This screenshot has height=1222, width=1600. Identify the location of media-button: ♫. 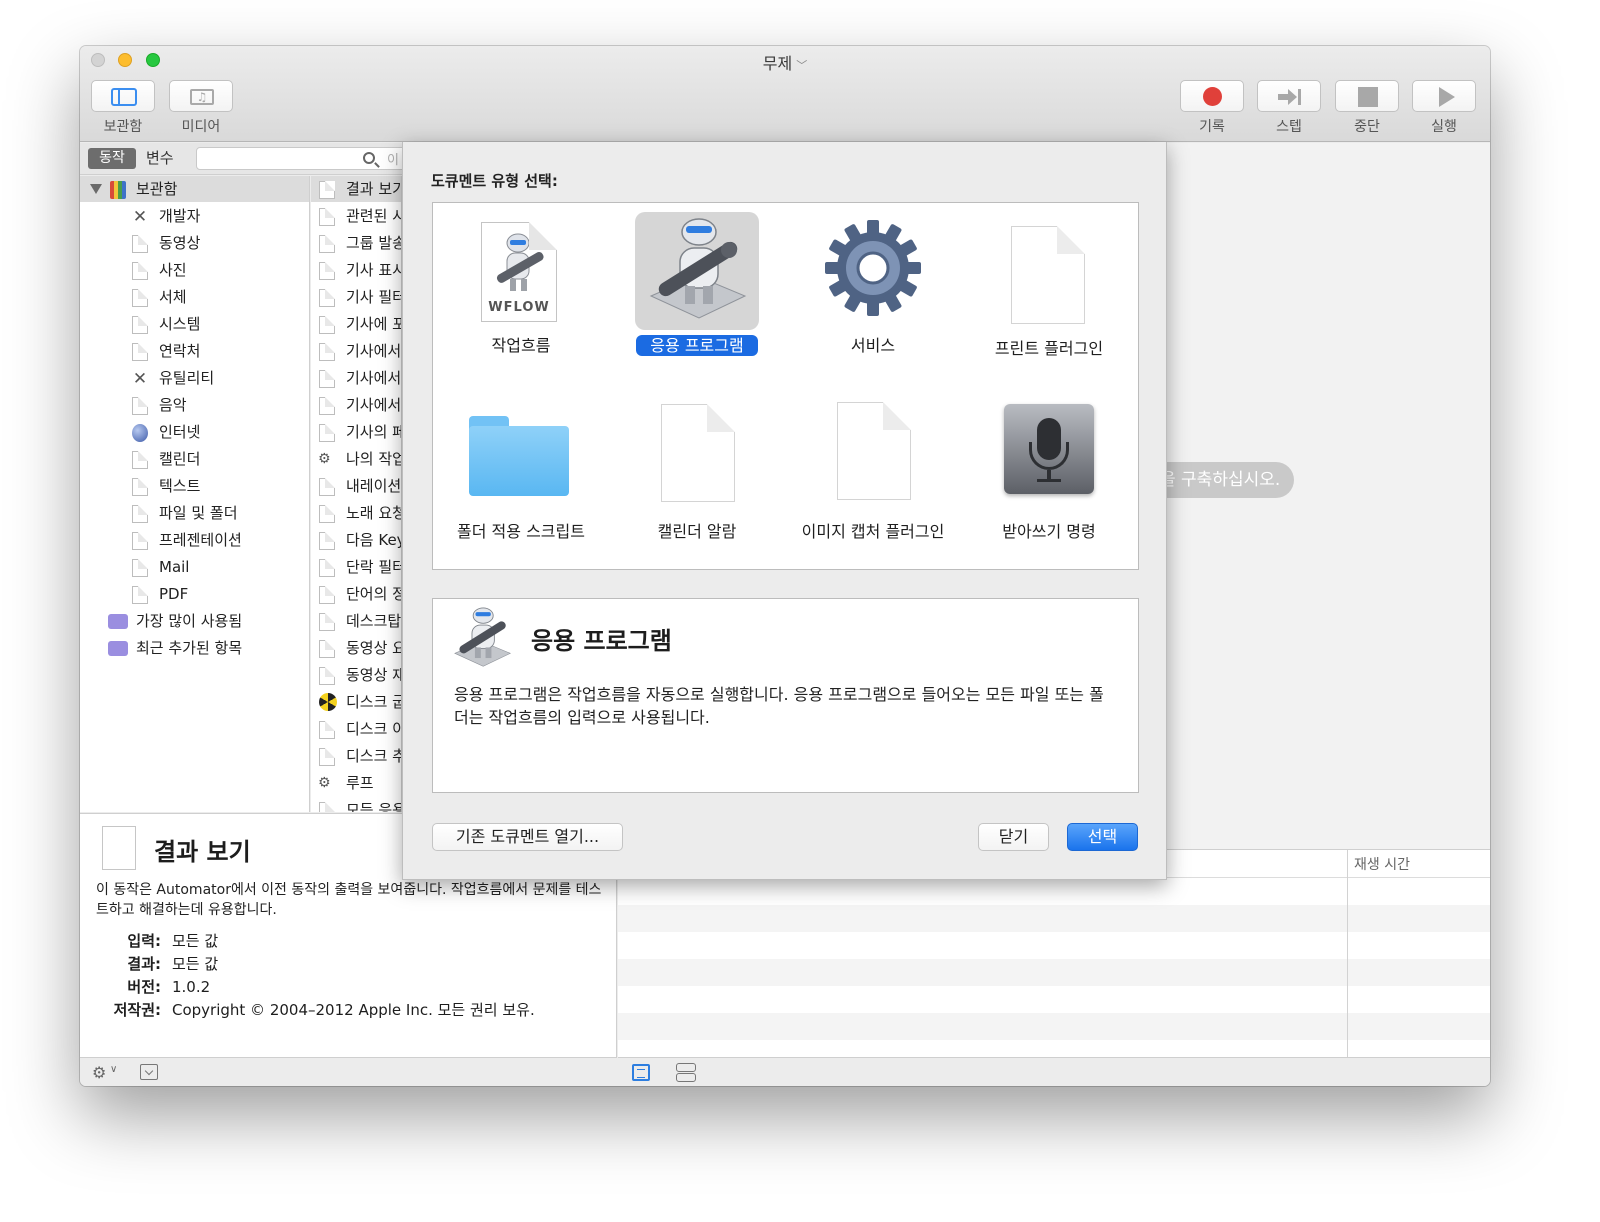
(201, 96).